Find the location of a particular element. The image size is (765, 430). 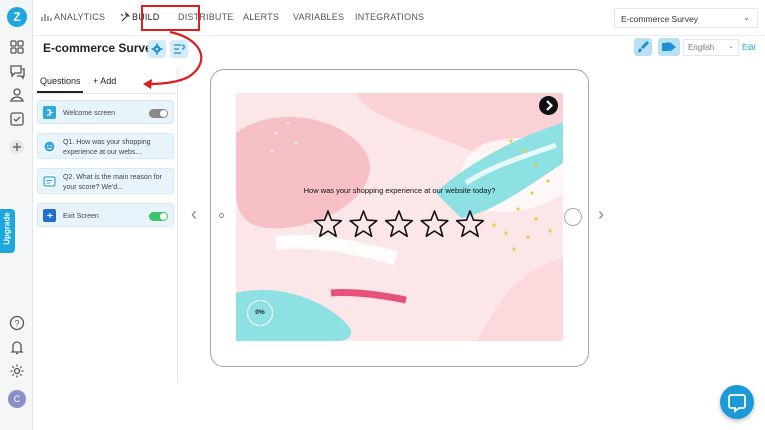

nav-analytics-label: ANALYTICS is located at coordinates (80, 17).